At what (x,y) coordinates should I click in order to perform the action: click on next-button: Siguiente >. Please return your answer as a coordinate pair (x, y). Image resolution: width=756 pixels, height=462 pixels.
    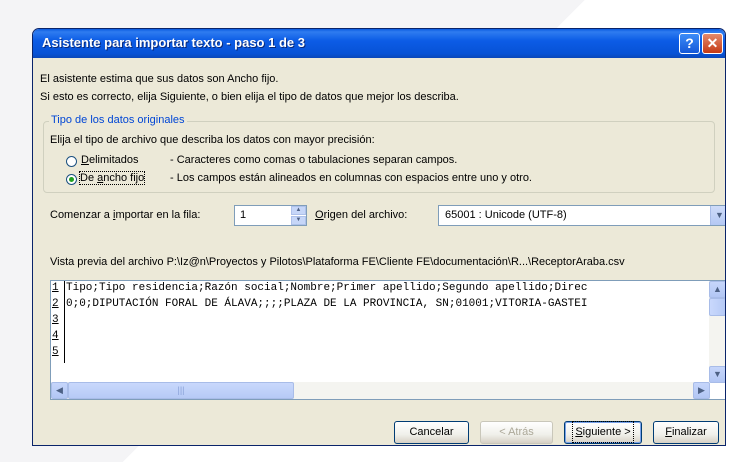
    Looking at the image, I should click on (603, 432).